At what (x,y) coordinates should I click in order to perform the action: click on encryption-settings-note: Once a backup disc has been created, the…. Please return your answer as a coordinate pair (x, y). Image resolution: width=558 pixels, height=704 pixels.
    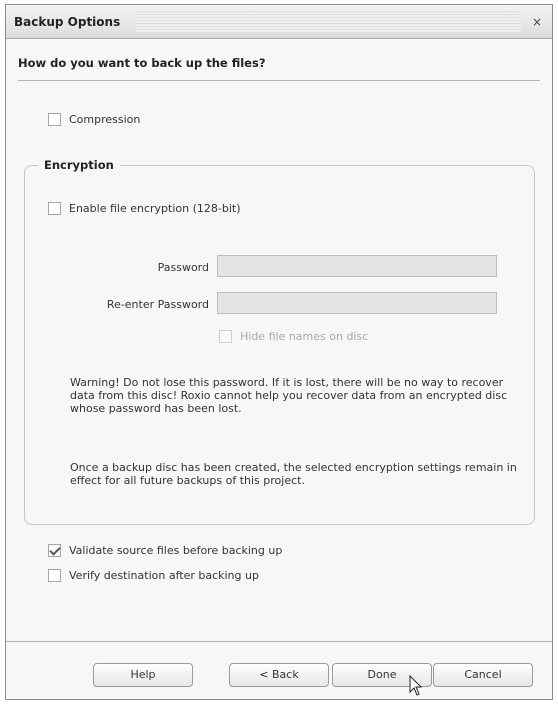
    Looking at the image, I should click on (293, 474).